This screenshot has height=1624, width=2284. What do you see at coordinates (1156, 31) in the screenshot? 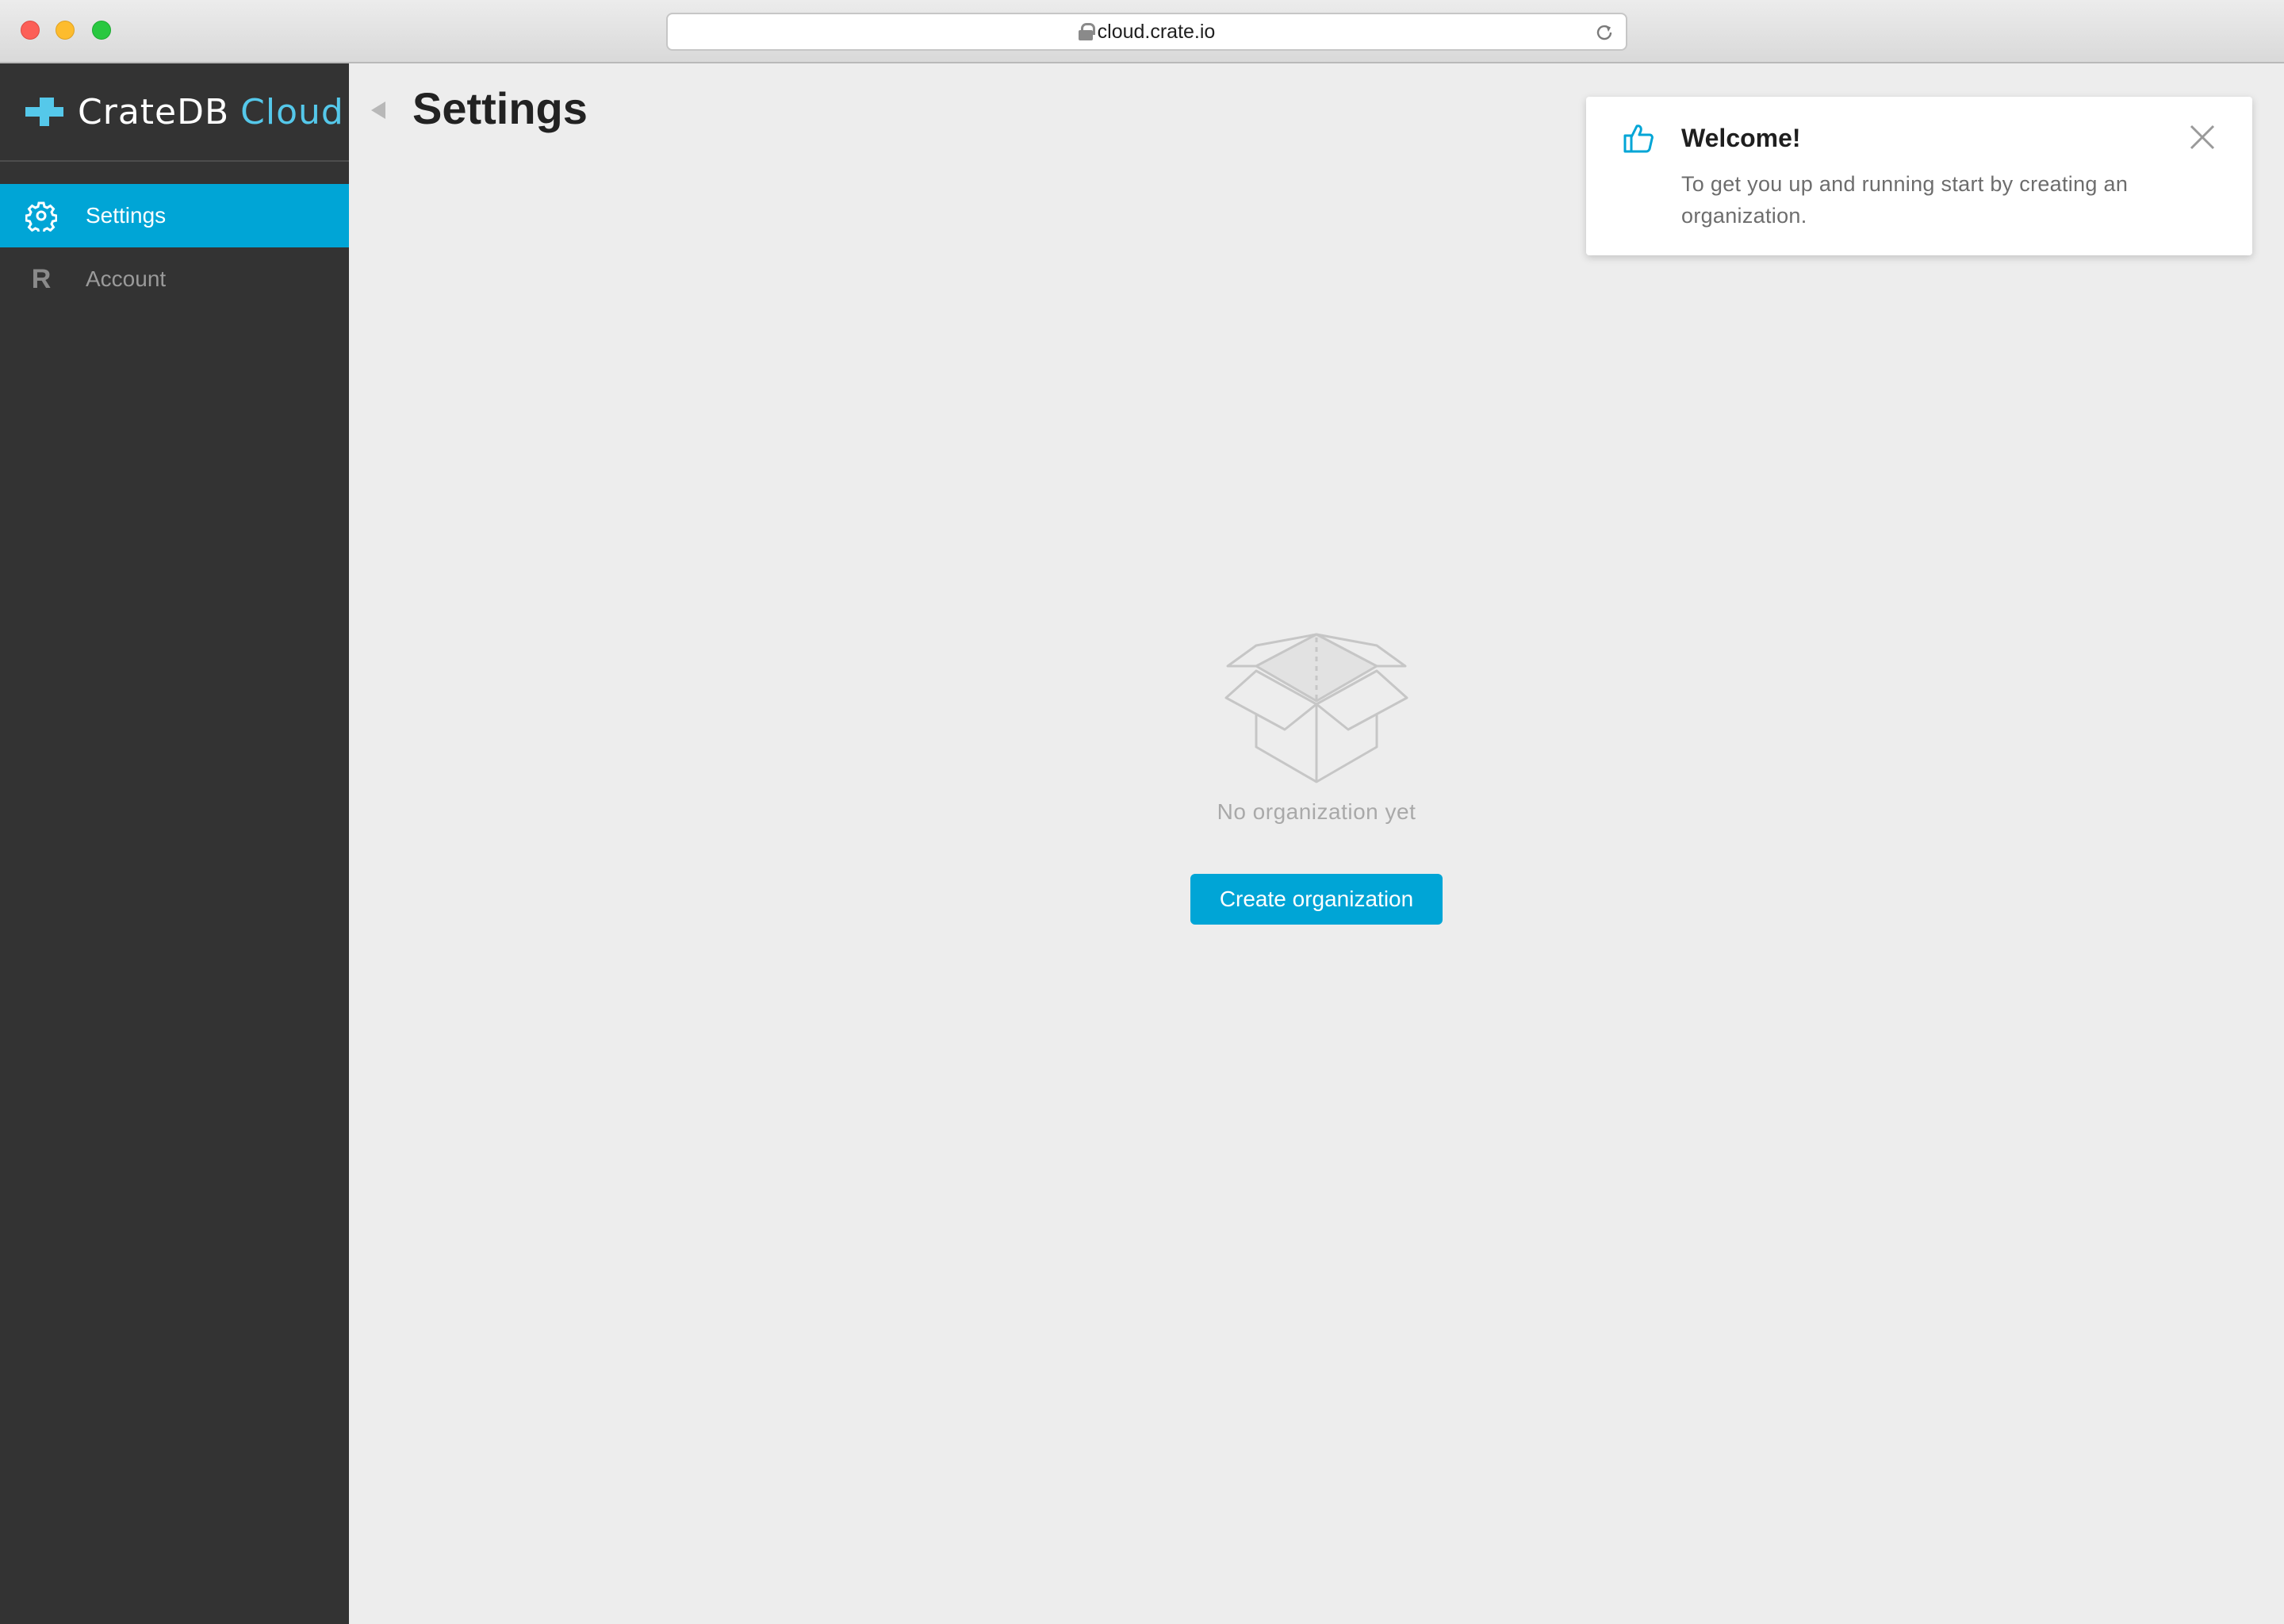
I see `url-text: cloud.crate.io` at bounding box center [1156, 31].